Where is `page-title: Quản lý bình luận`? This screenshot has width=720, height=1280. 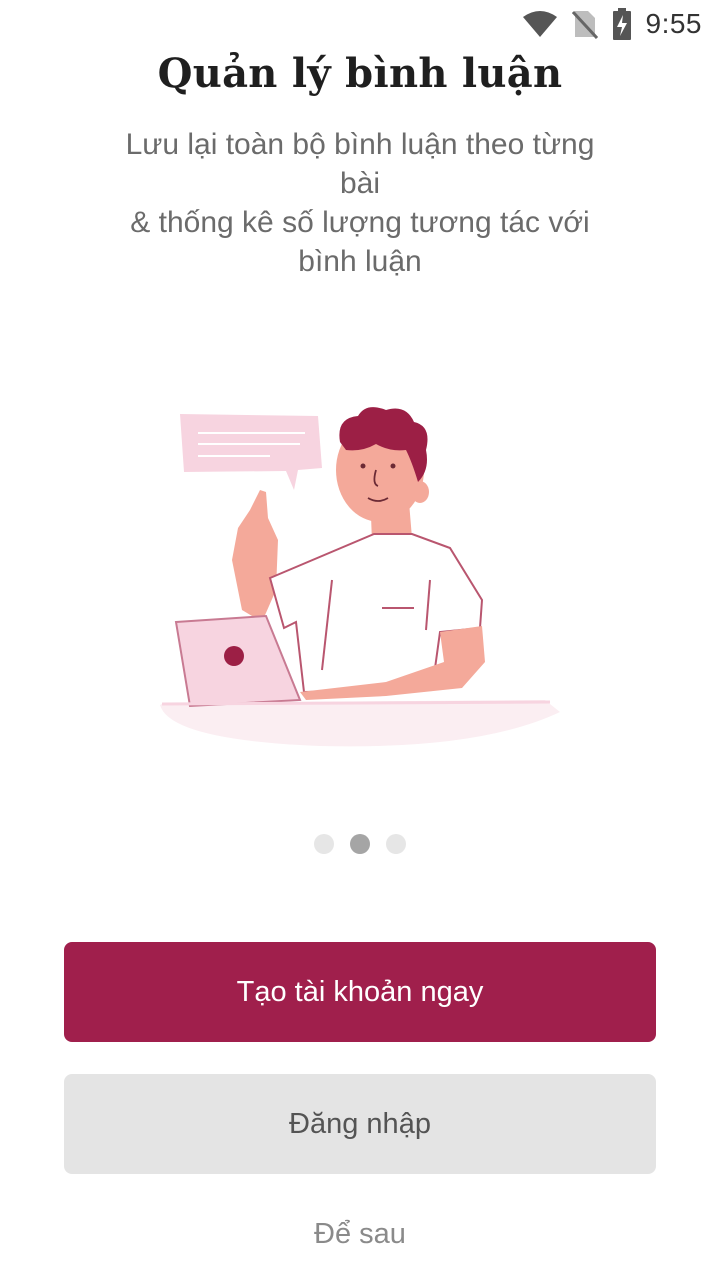
page-title: Quản lý bình luận is located at coordinates (360, 73).